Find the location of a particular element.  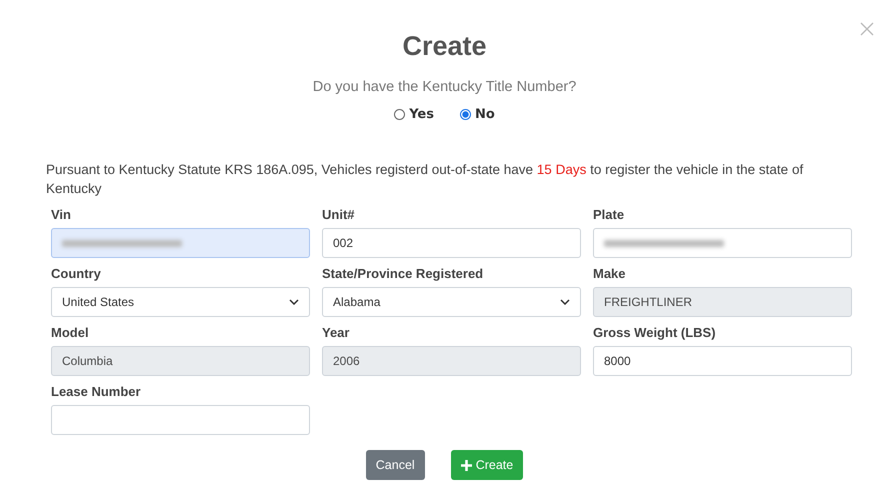

notice-text: Pursuant to Kentucky Statute KRS 186A.095, Vehicles registerd out-of-state have 15 Days to register the vehicle in the state of Kentucky is located at coordinates (425, 179).